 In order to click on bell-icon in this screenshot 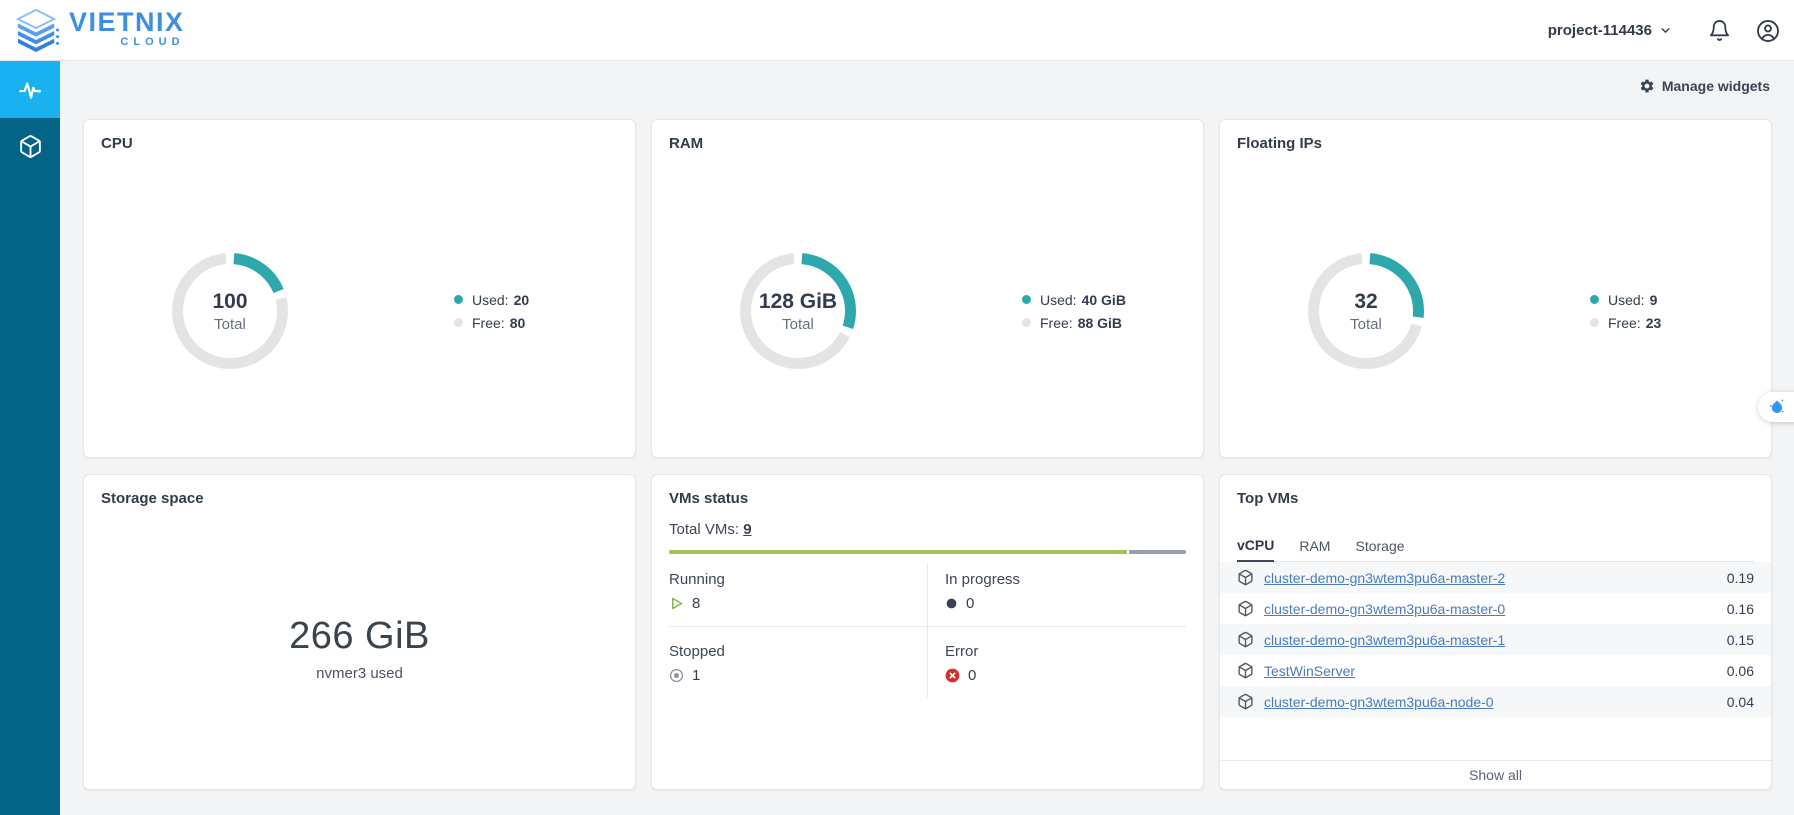, I will do `click(1719, 30)`.